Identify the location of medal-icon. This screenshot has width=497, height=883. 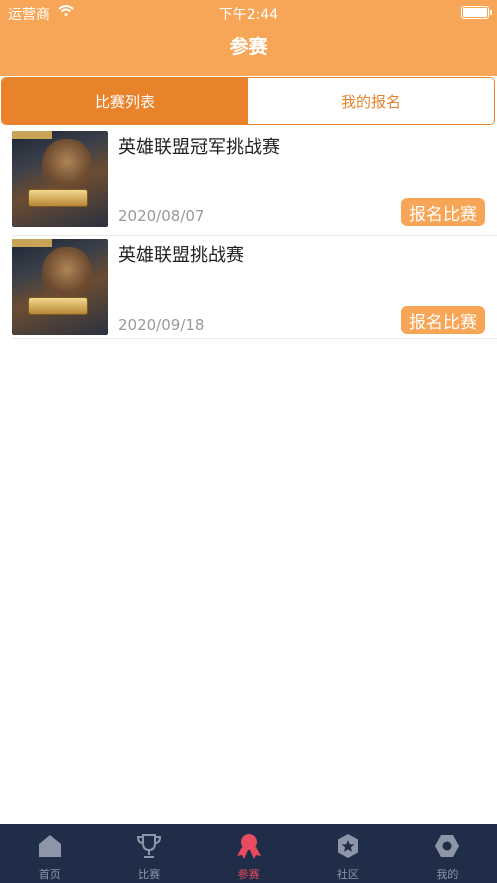
(248, 846).